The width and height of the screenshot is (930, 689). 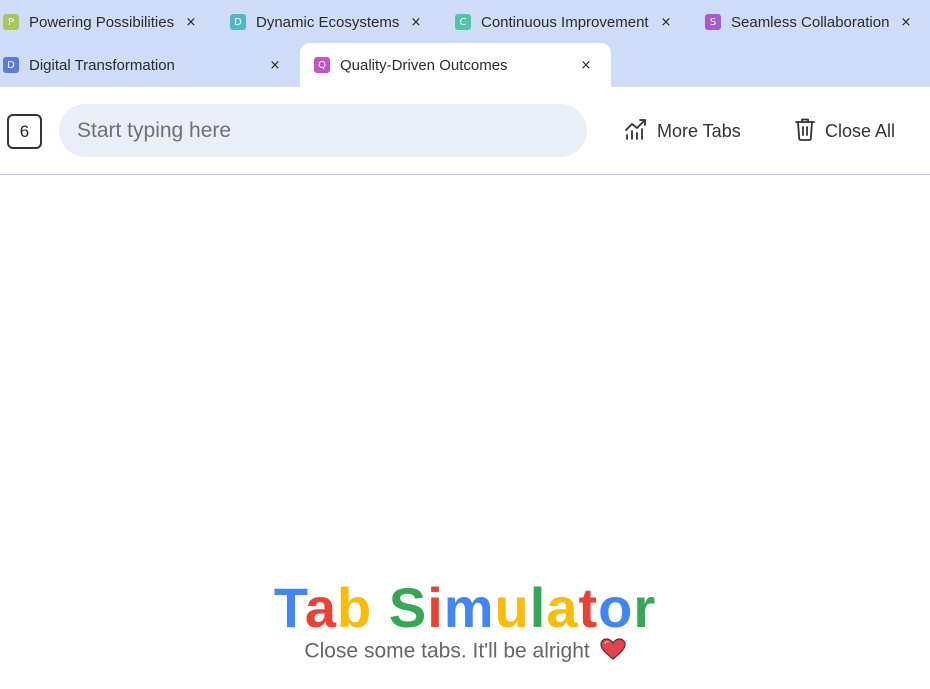 What do you see at coordinates (699, 130) in the screenshot?
I see `more-tabs-label: More Tabs` at bounding box center [699, 130].